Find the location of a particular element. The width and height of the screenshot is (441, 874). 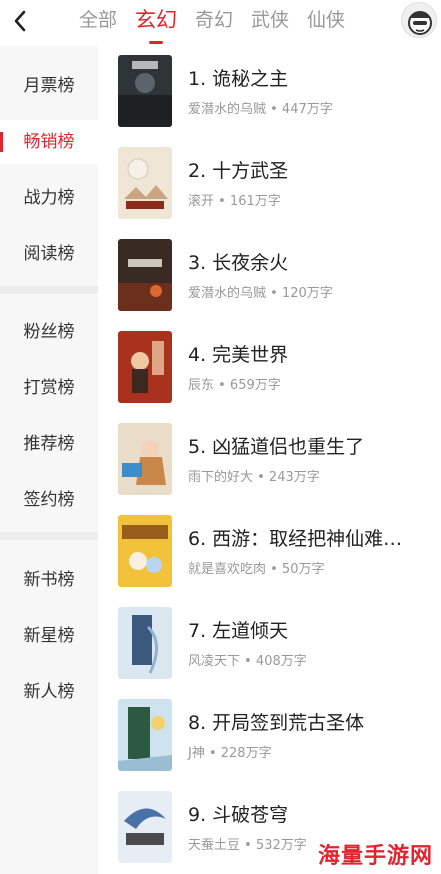

list-item: 8. 开局签到荒古圣体 J神 • 228万字 is located at coordinates (269, 736).